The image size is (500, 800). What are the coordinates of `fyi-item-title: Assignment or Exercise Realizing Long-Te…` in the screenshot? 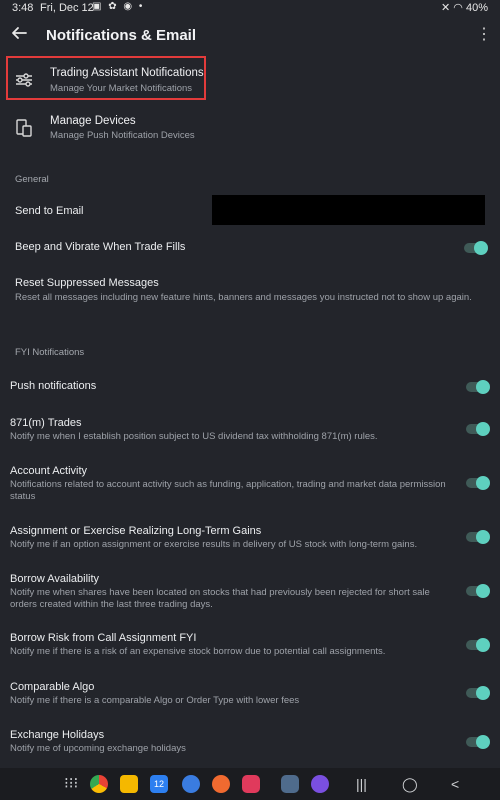 It's located at (136, 531).